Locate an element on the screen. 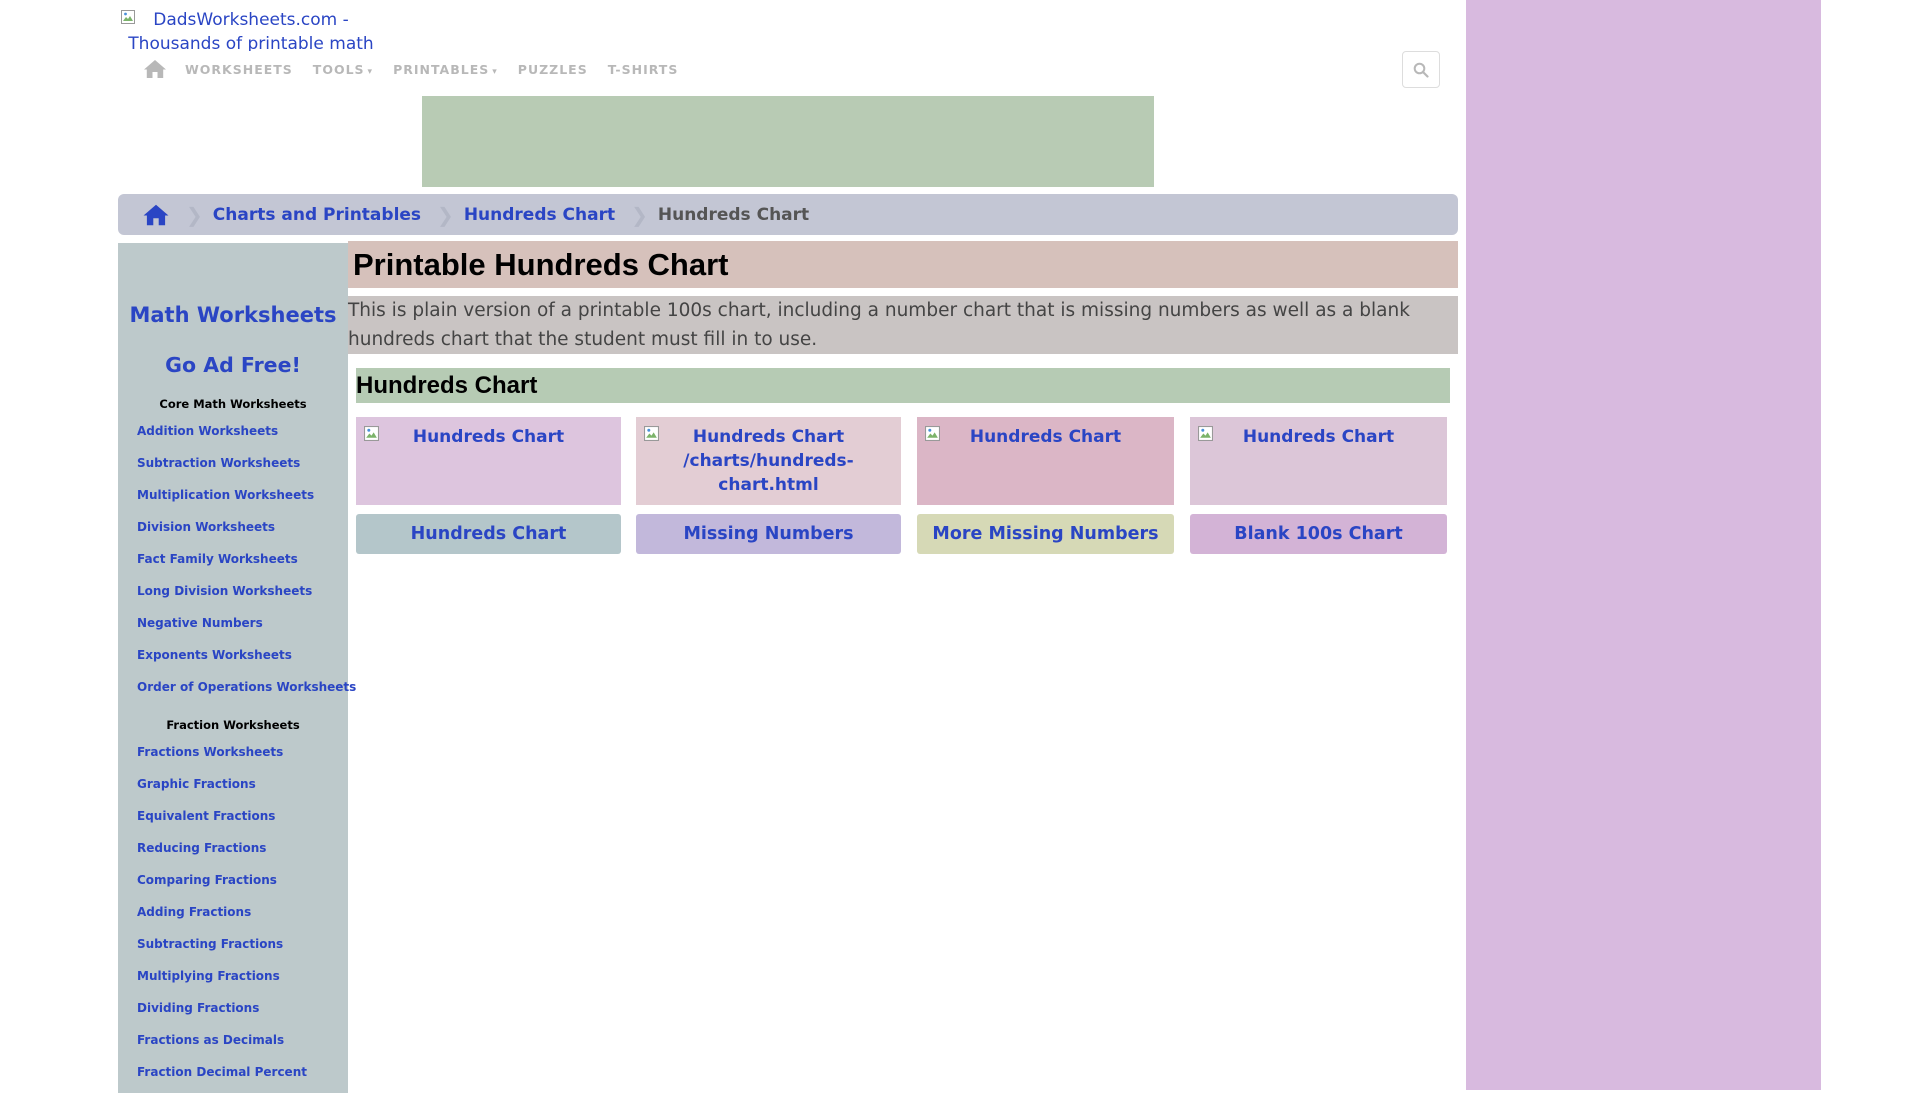 The height and width of the screenshot is (1093, 1920). search-button is located at coordinates (1421, 69).